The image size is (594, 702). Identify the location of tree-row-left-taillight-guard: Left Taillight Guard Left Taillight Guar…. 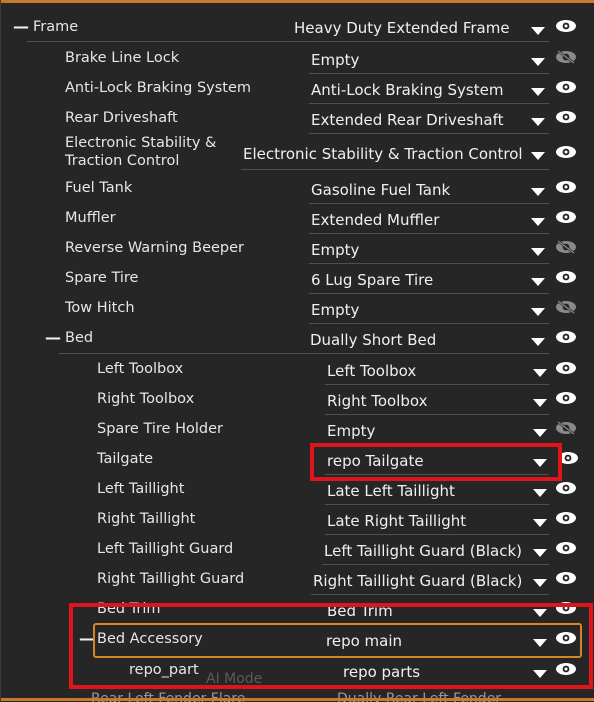
(297, 551).